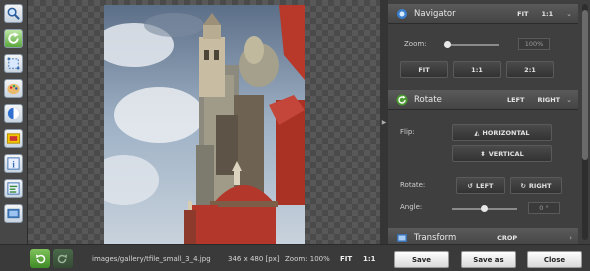  Describe the element at coordinates (13, 38) in the screenshot. I see `rotate-tool-icon` at that location.